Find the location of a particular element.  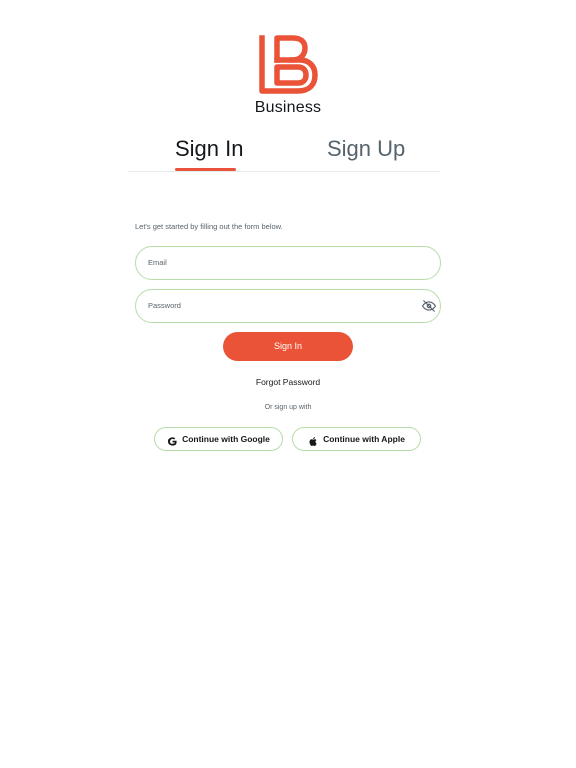

tab-sign-up: Sign Up is located at coordinates (366, 149).